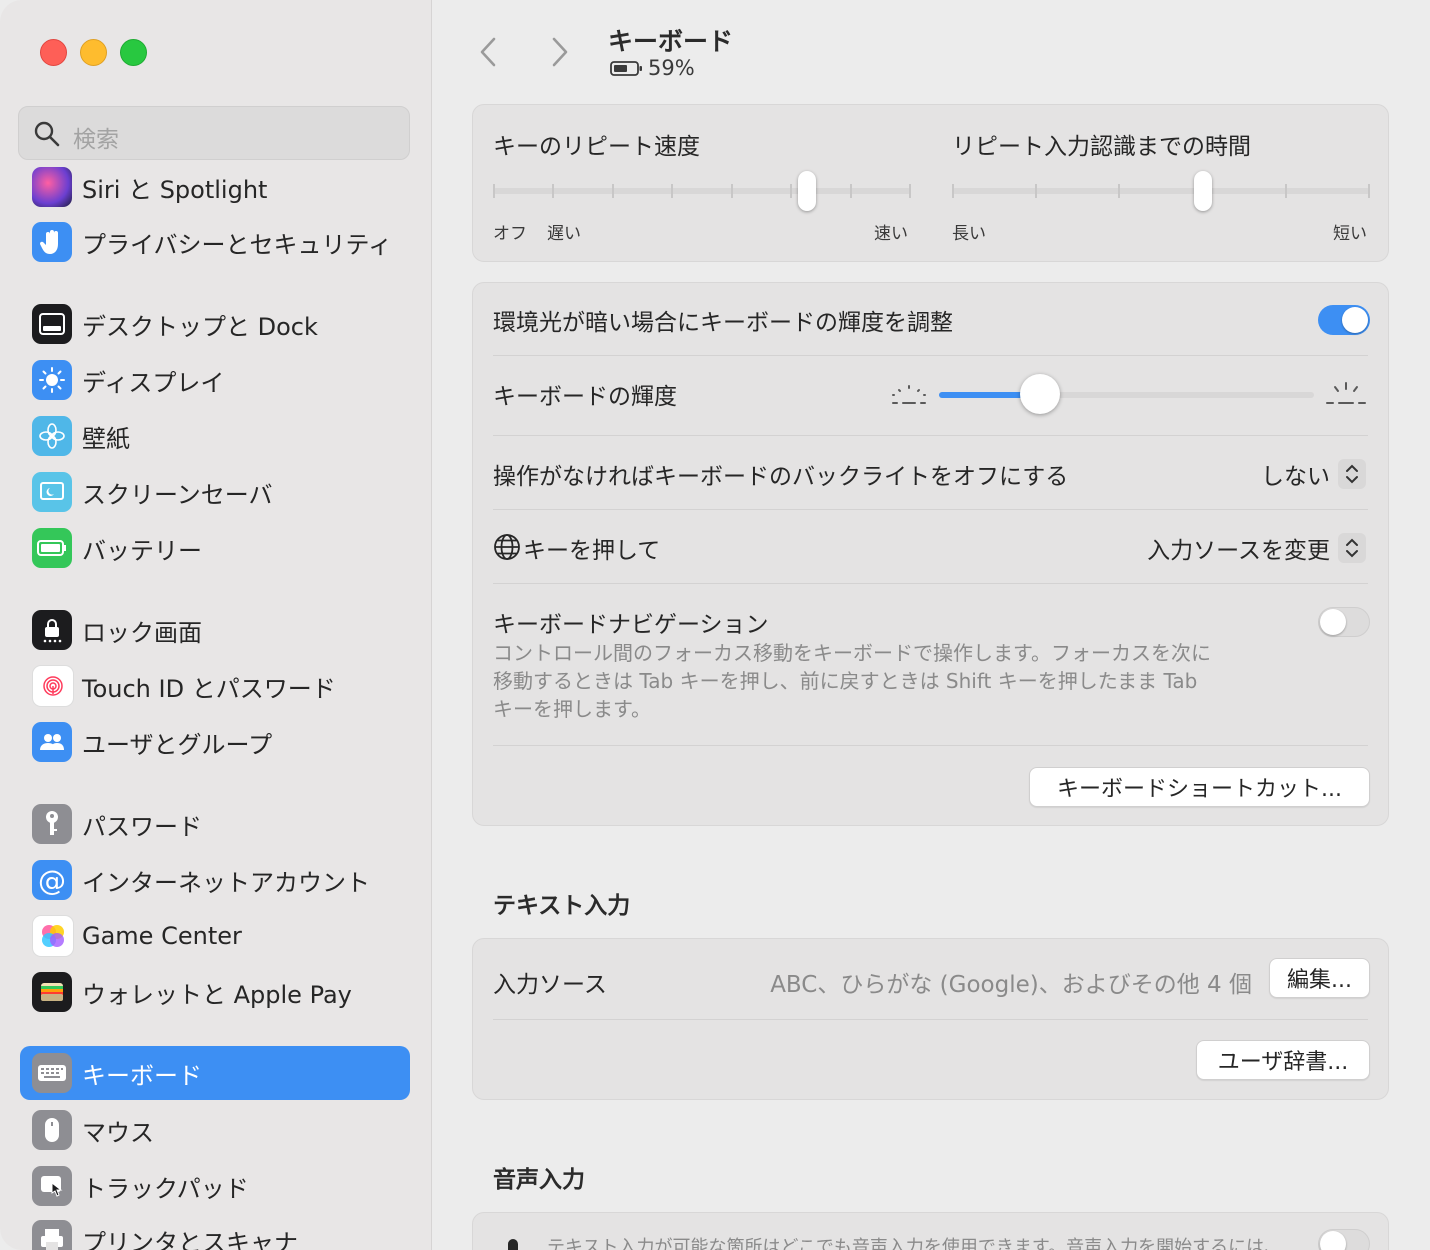 This screenshot has height=1250, width=1430. I want to click on battery-percentage: 59%, so click(671, 68).